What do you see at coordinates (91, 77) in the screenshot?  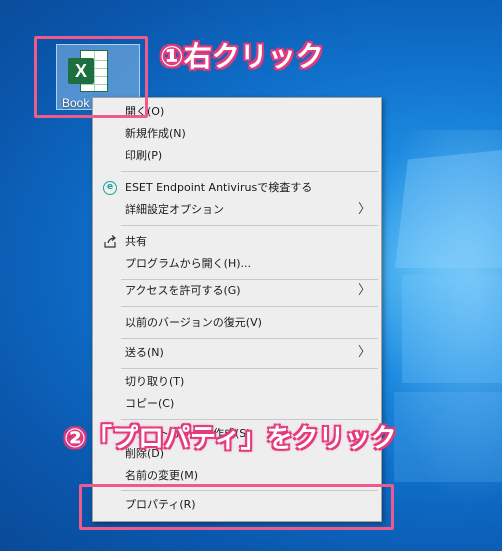 I see `step1-highlight-box` at bounding box center [91, 77].